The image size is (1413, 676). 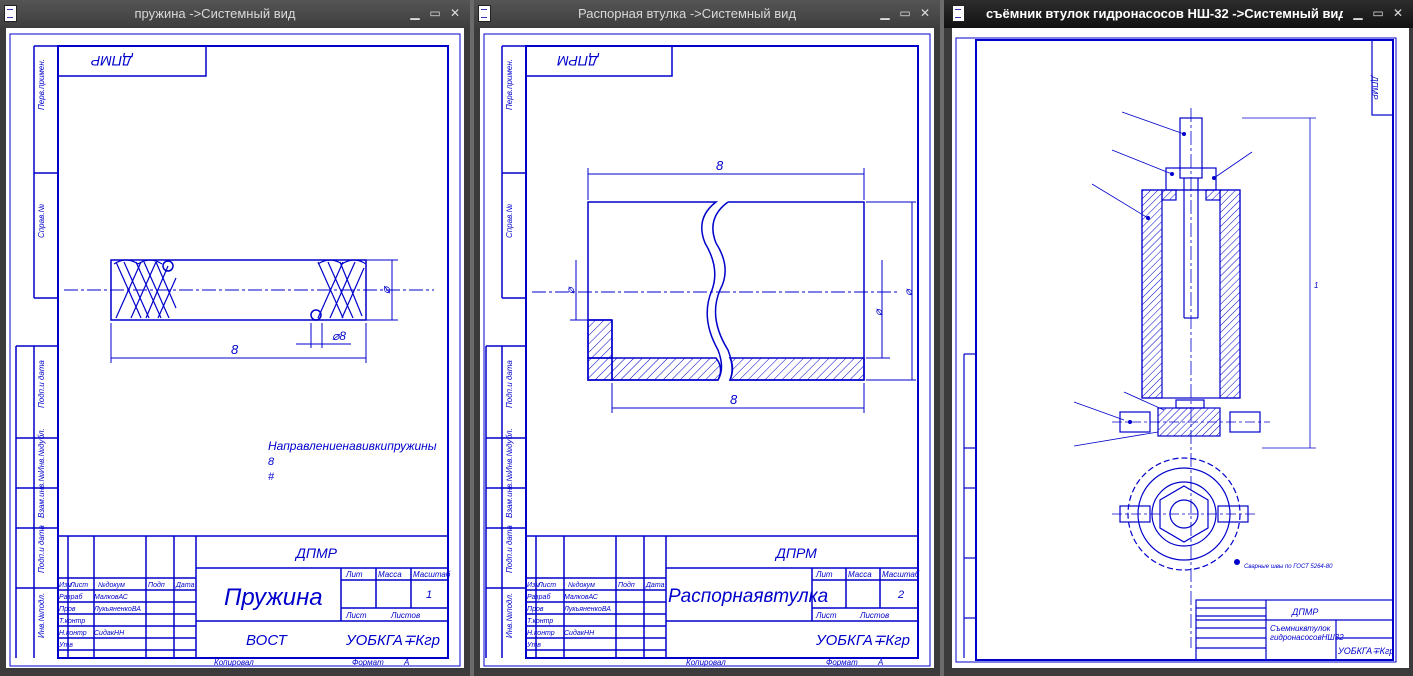 I want to click on tb-material: ВОСТ, so click(x=267, y=640).